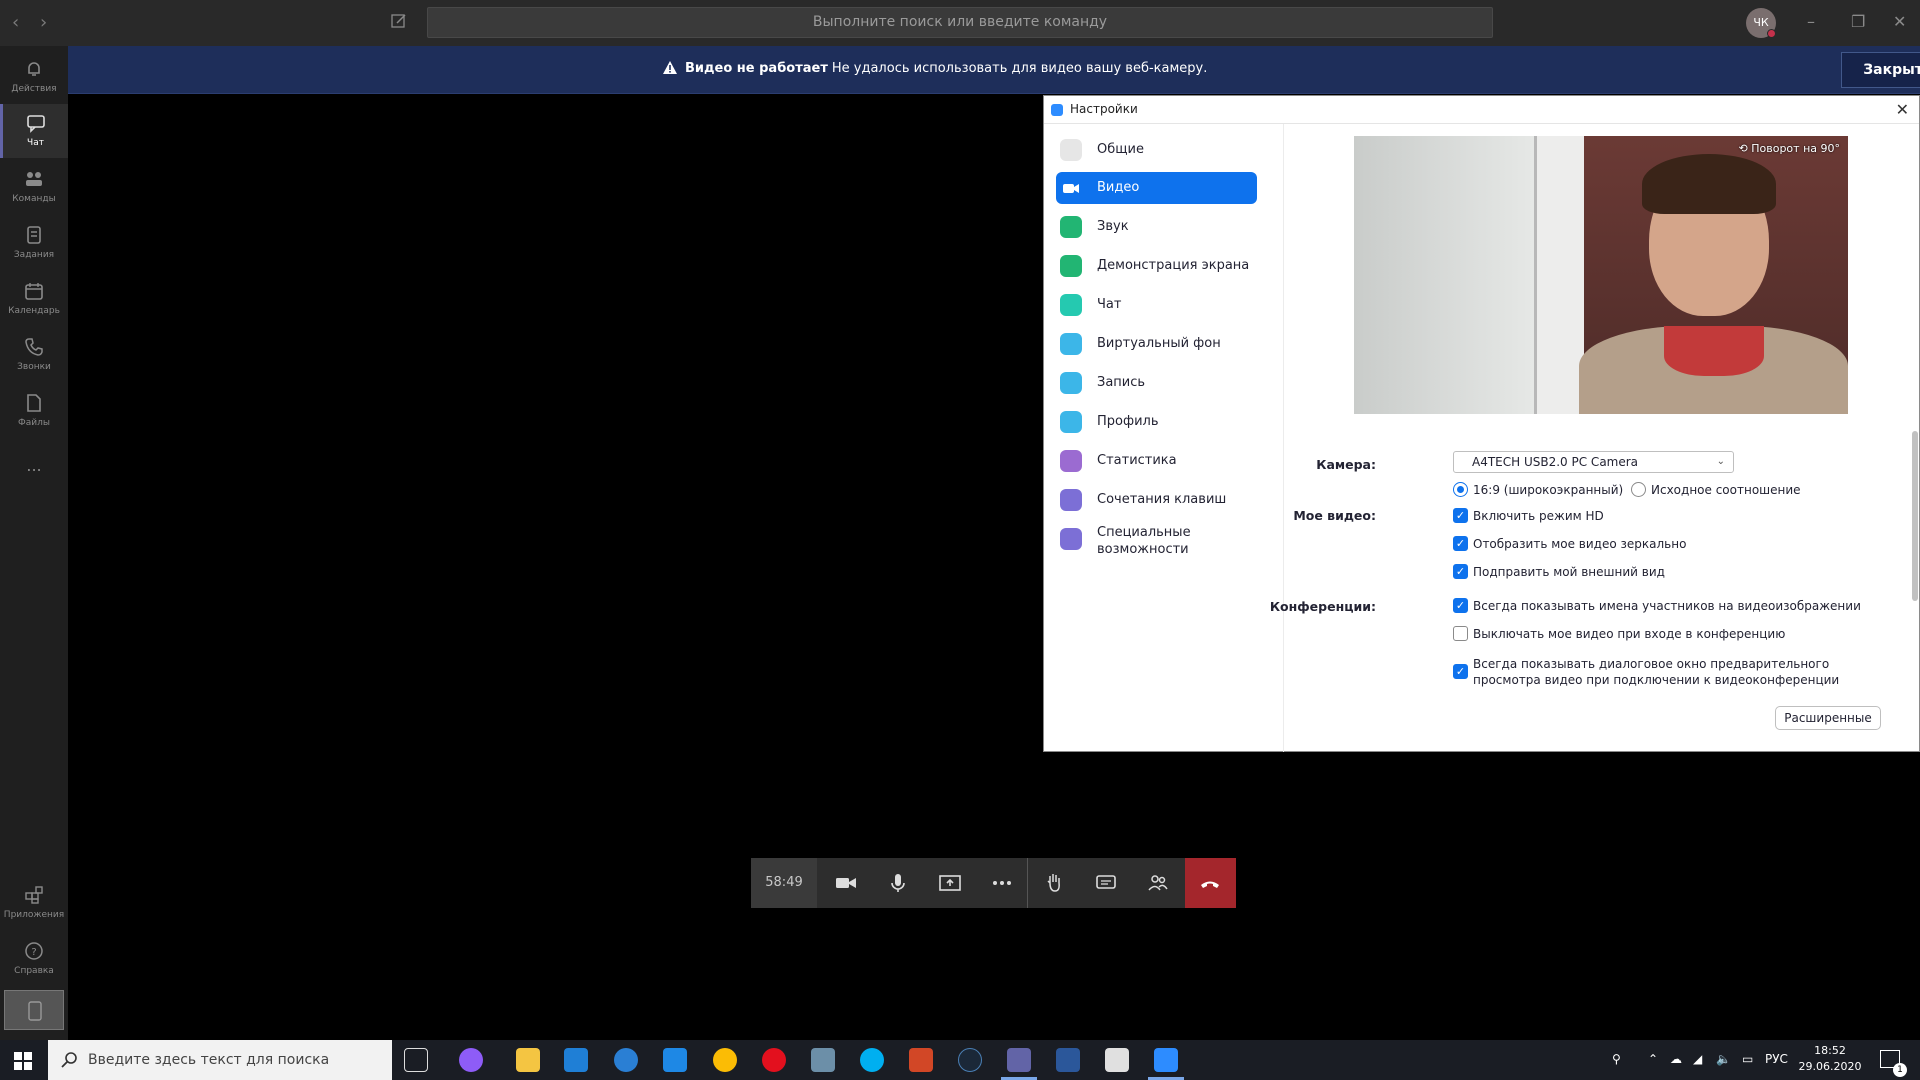  Describe the element at coordinates (1828, 718) in the screenshot. I see `advanced-button: Расширенные` at that location.